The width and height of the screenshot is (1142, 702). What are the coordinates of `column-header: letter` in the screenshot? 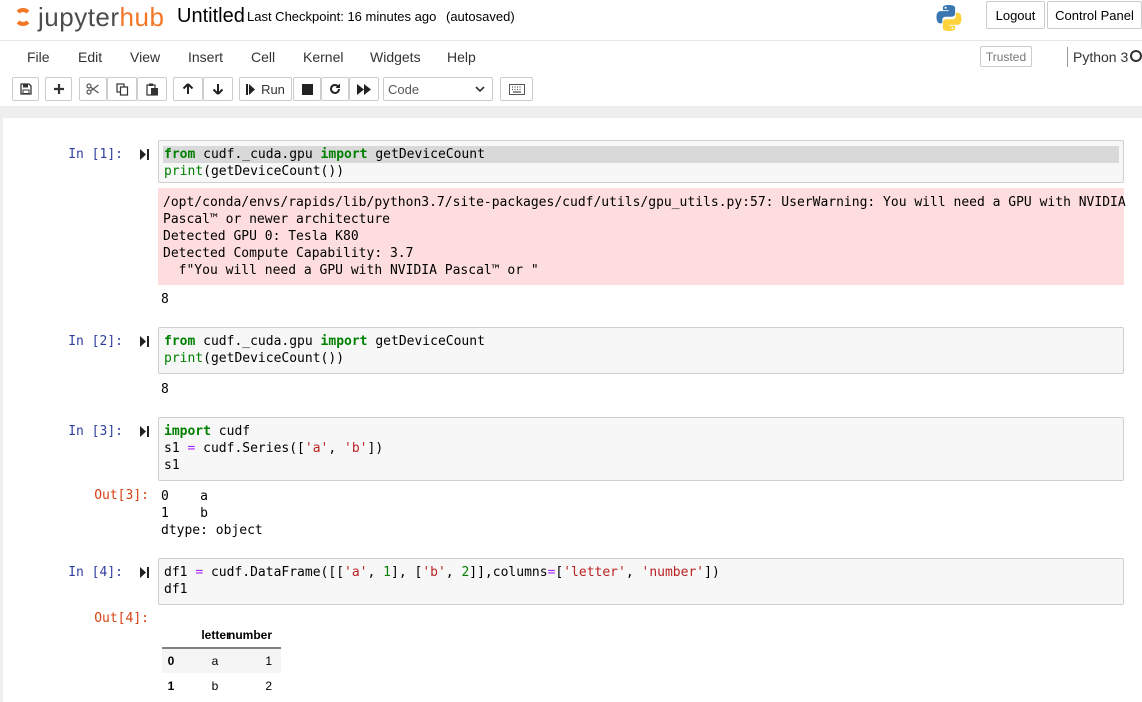 It's located at (216, 635).